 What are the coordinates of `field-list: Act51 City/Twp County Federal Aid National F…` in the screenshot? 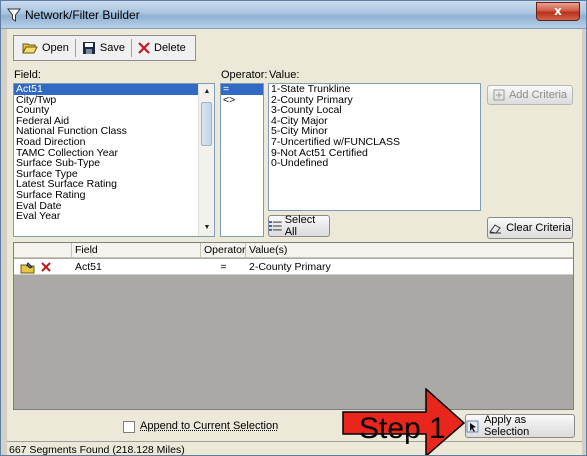 It's located at (114, 153).